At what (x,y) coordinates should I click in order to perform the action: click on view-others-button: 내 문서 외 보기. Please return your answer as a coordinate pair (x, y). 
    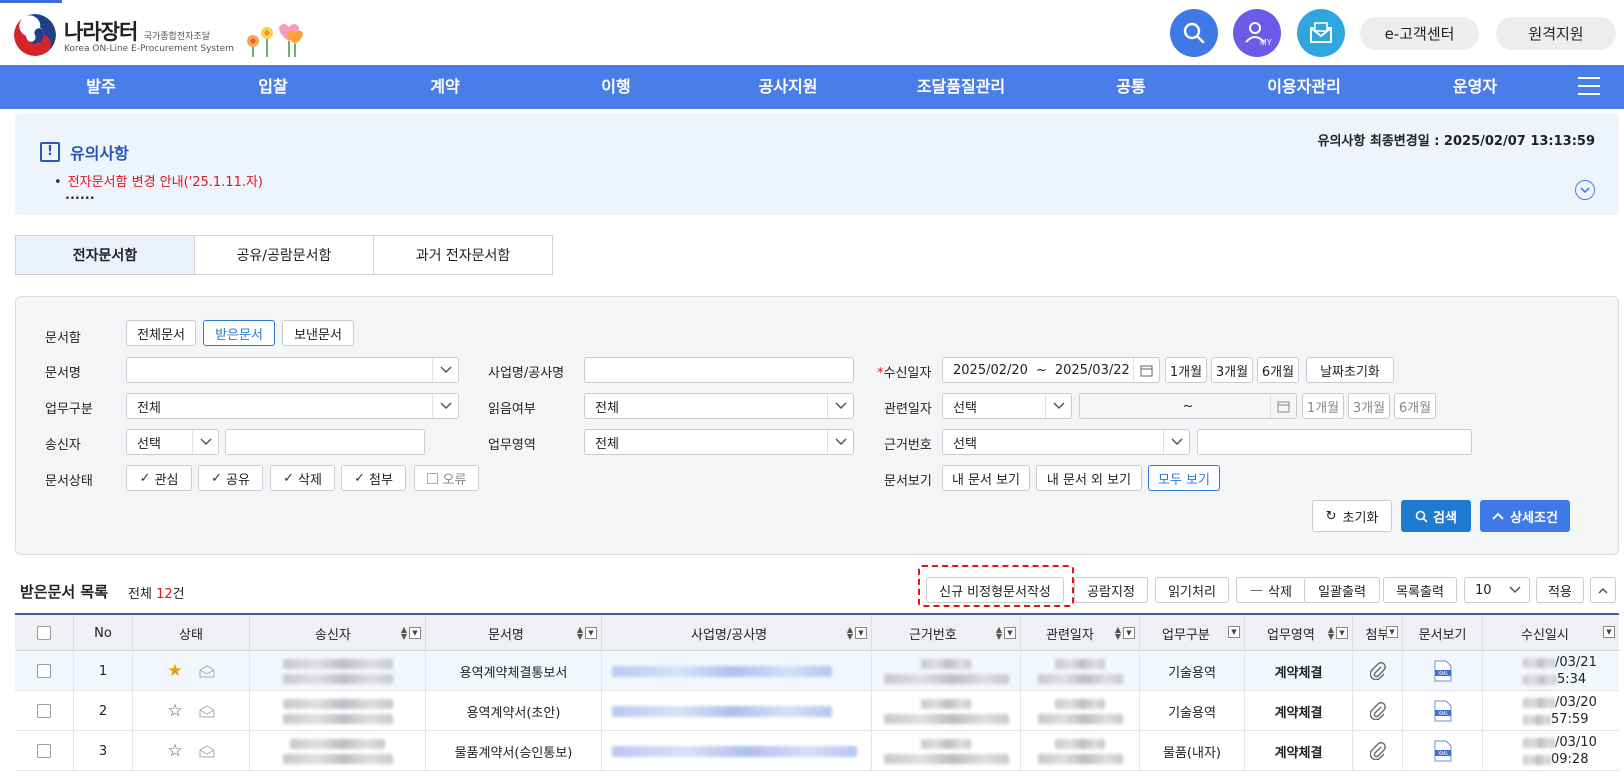
    Looking at the image, I should click on (1089, 478).